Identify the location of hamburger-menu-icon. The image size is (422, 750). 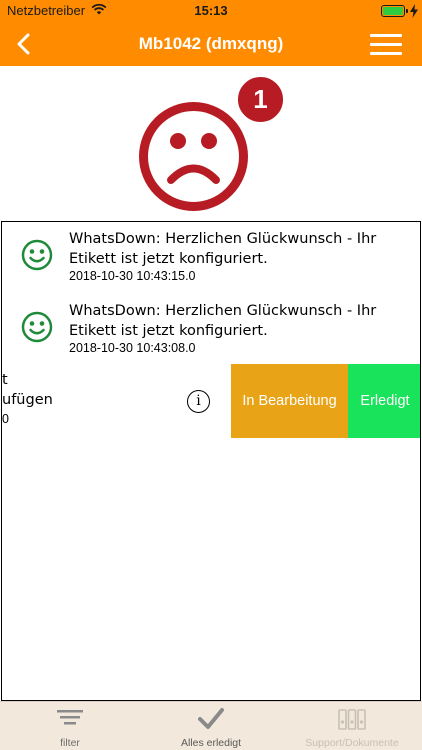
(386, 45).